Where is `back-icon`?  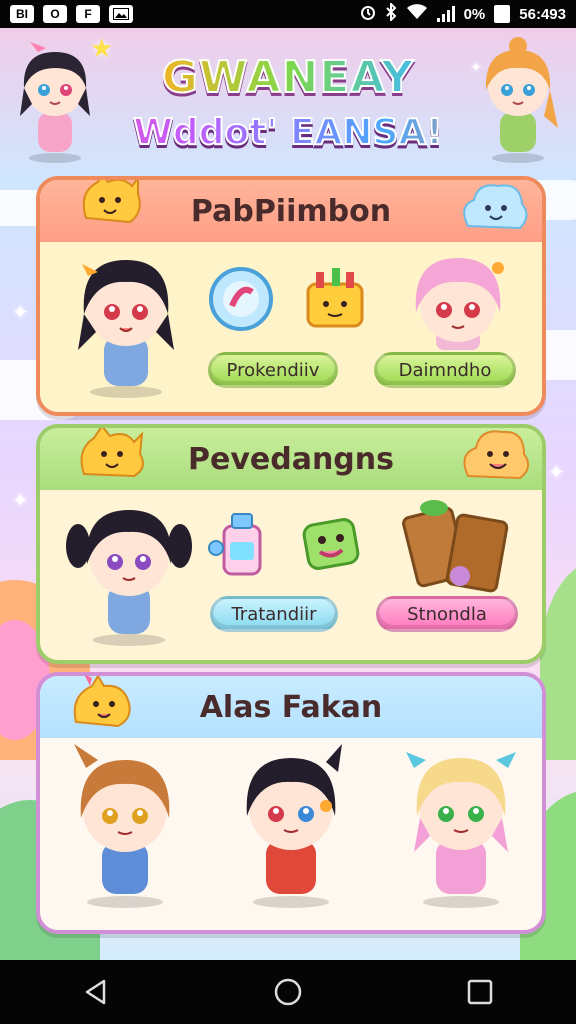 back-icon is located at coordinates (96, 992).